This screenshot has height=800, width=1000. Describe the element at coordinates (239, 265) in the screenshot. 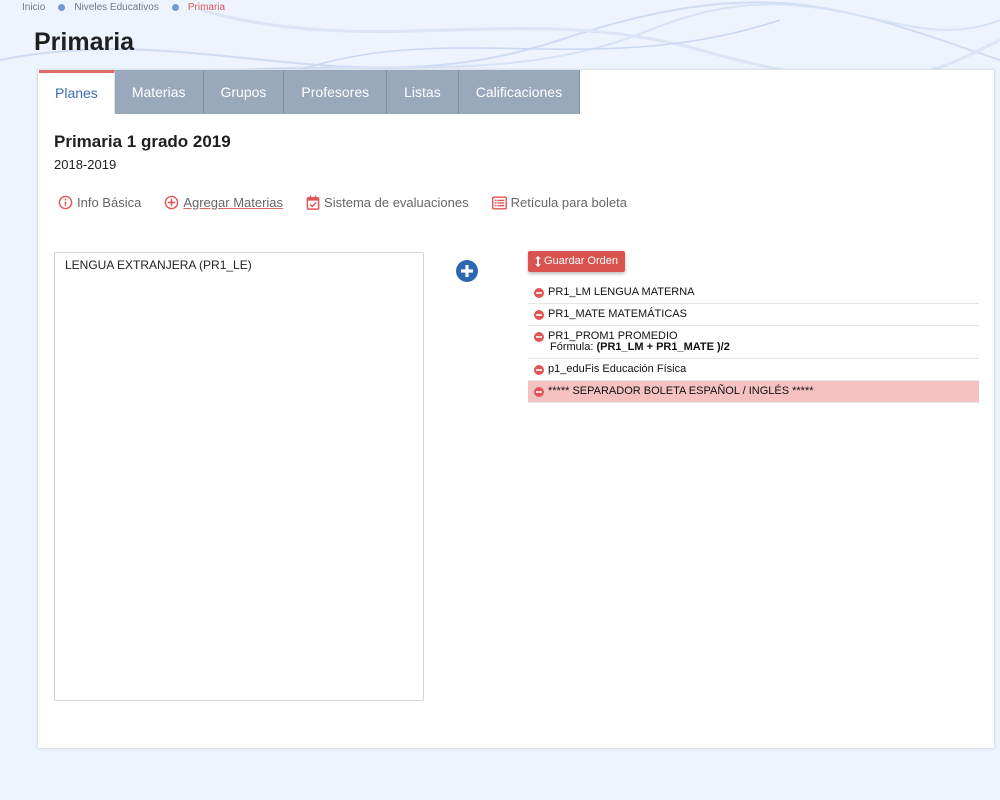

I see `list-item: LENGUA EXTRANJERA (PR1_LE)` at that location.